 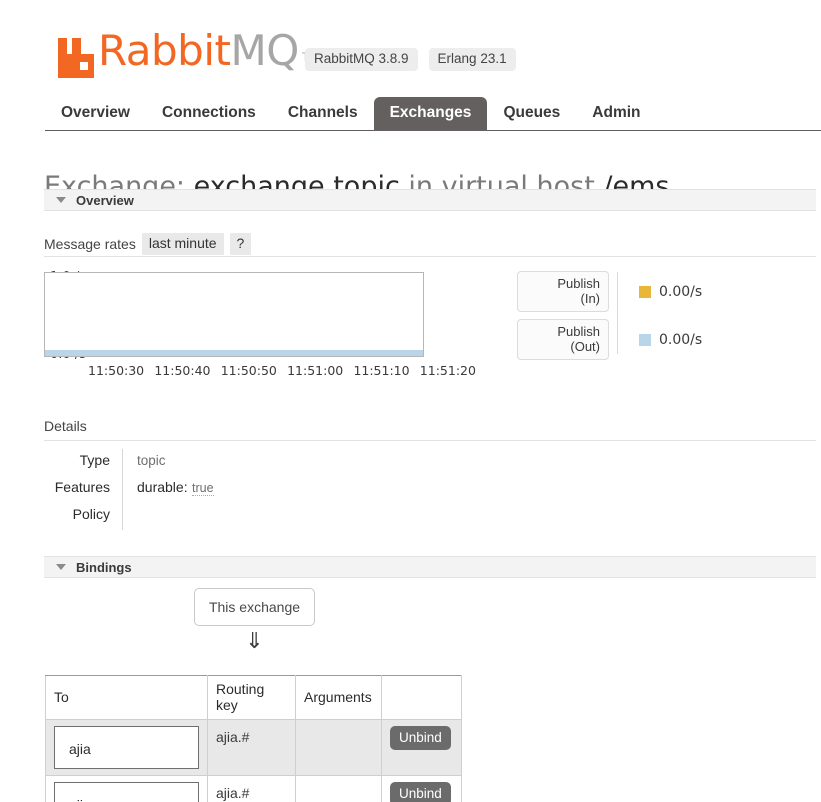 I want to click on legend-value-publish-in: 0.00/s, so click(x=670, y=292).